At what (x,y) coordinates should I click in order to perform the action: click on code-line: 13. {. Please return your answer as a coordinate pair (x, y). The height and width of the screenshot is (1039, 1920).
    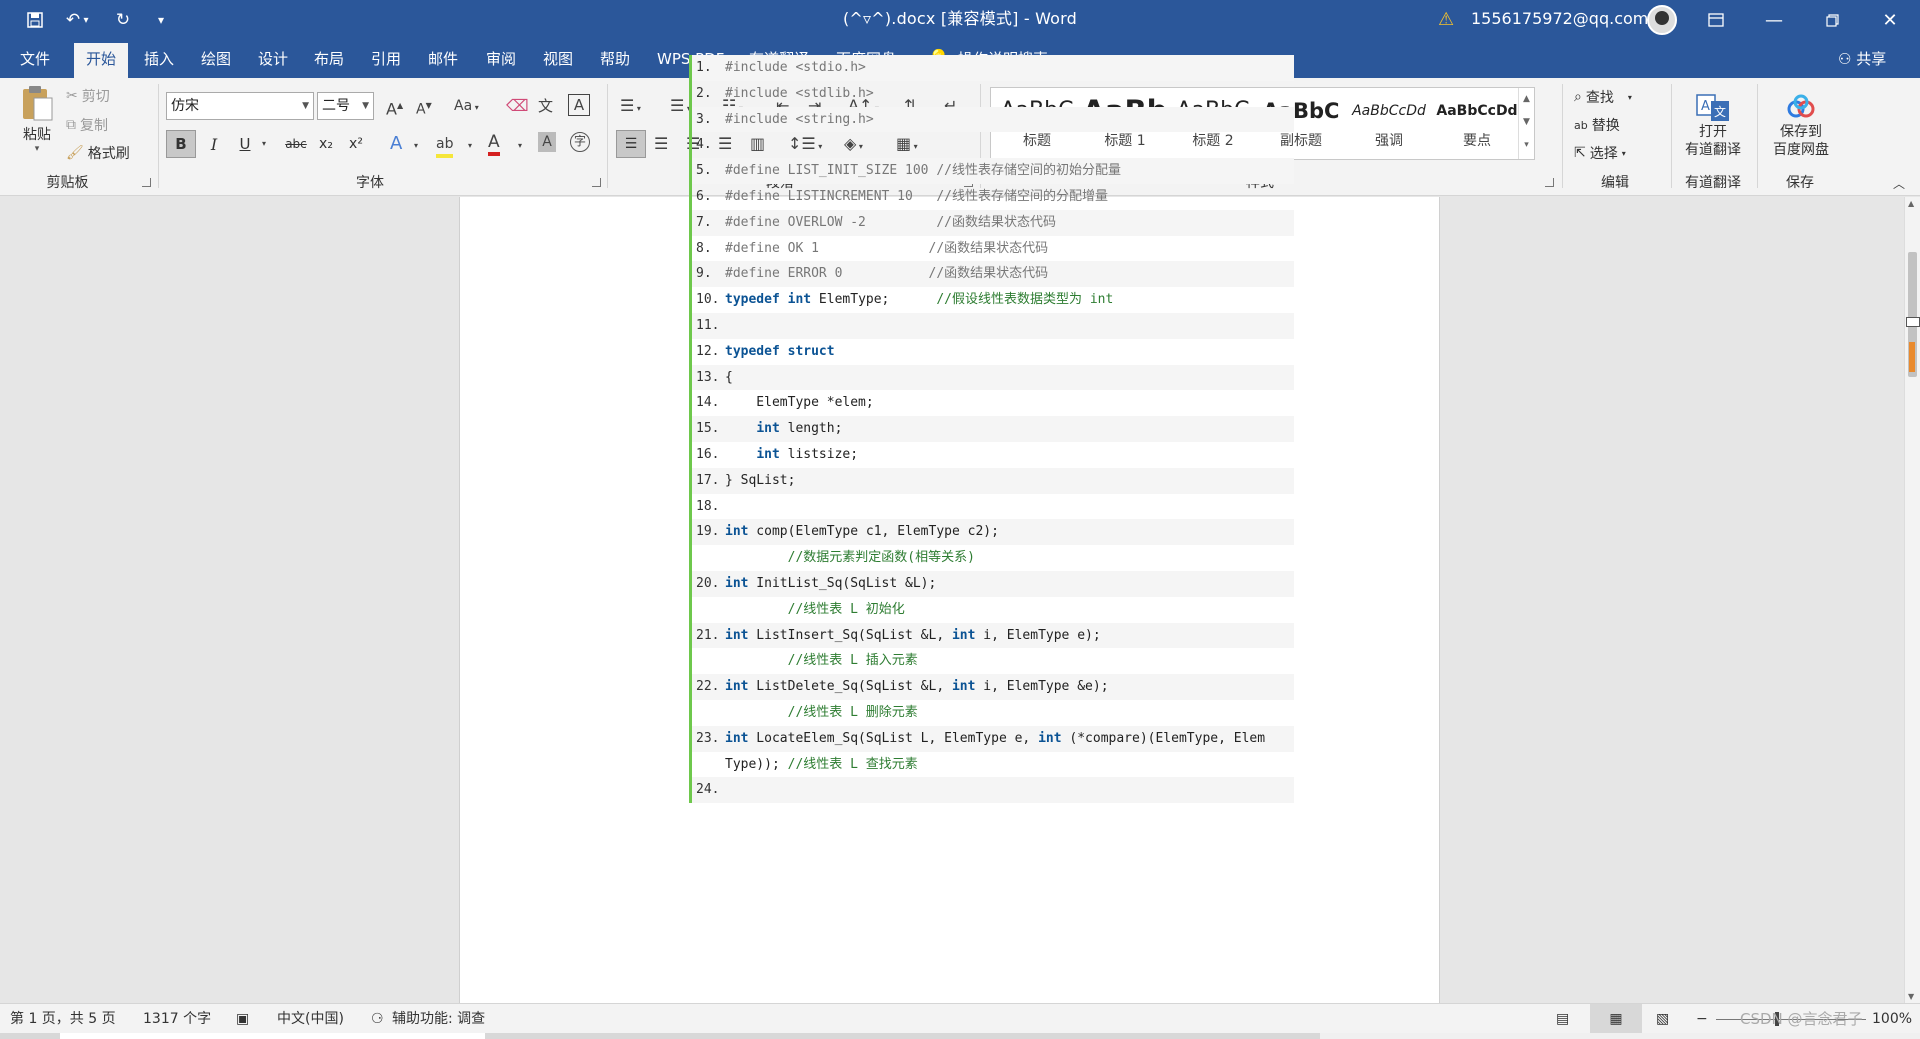
    Looking at the image, I should click on (991, 377).